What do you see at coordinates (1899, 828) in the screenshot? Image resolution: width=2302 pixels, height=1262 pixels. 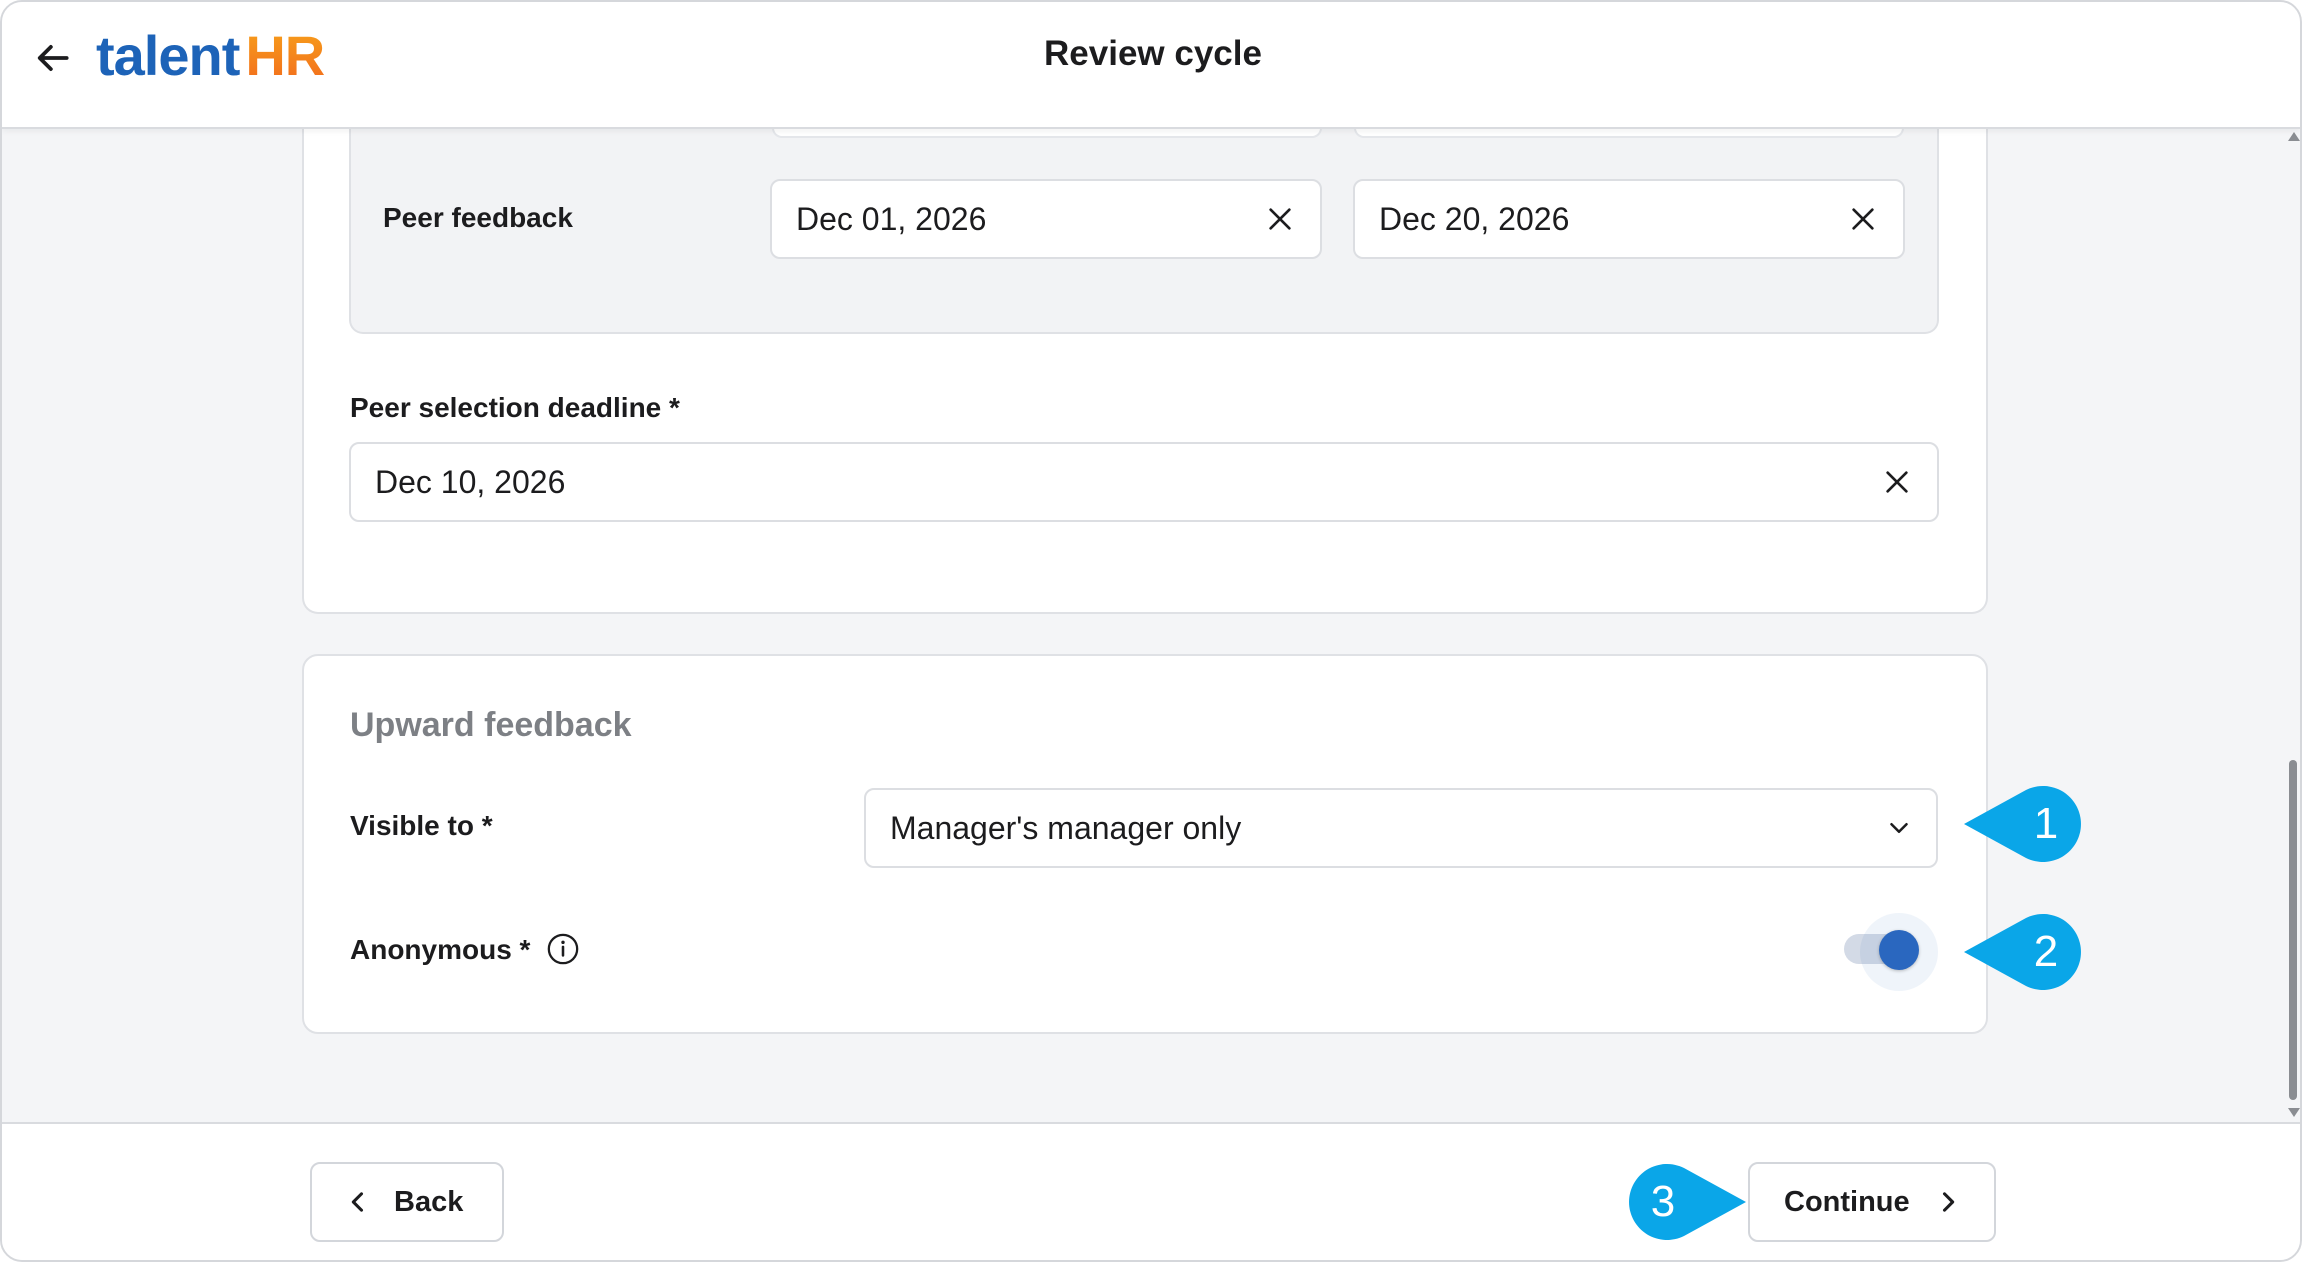 I see `chevron-down-icon` at bounding box center [1899, 828].